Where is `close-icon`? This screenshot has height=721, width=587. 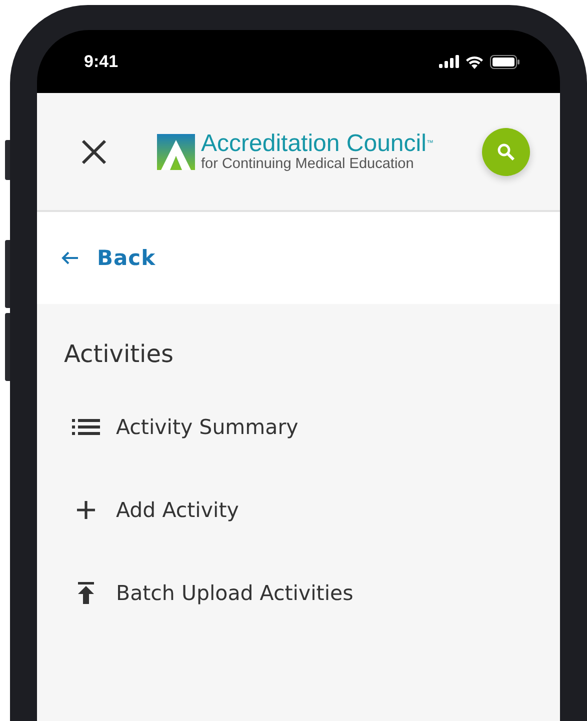 close-icon is located at coordinates (94, 151).